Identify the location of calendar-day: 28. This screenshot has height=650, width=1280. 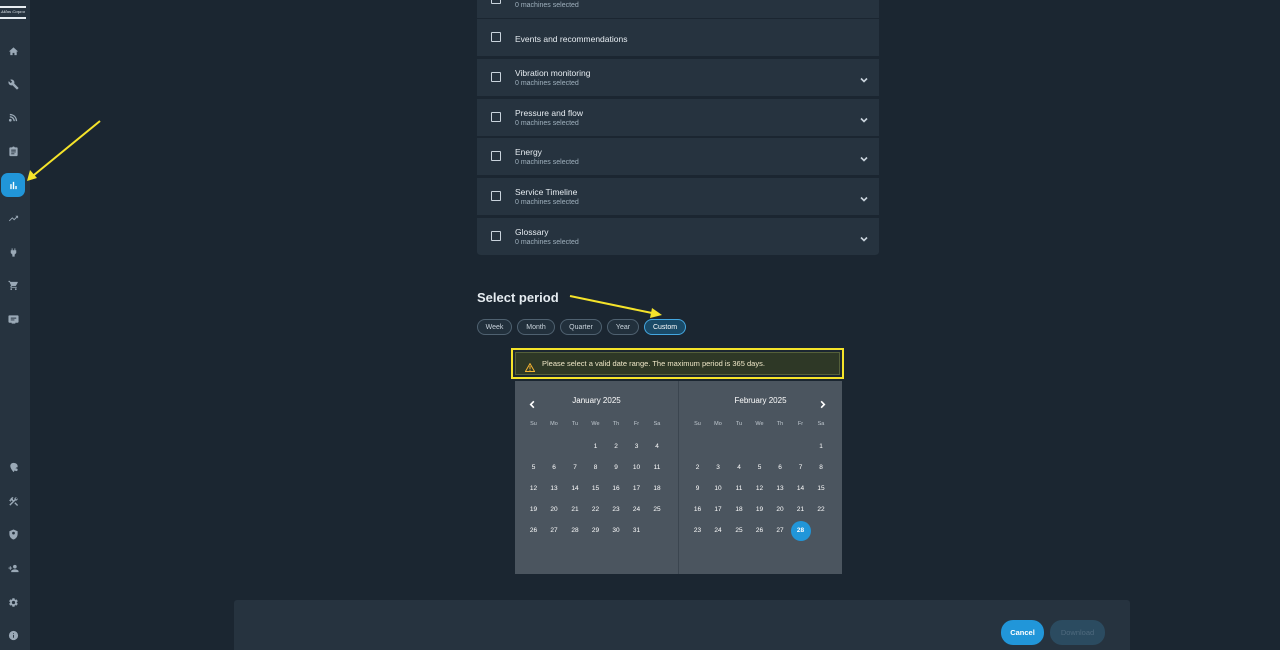
(575, 531).